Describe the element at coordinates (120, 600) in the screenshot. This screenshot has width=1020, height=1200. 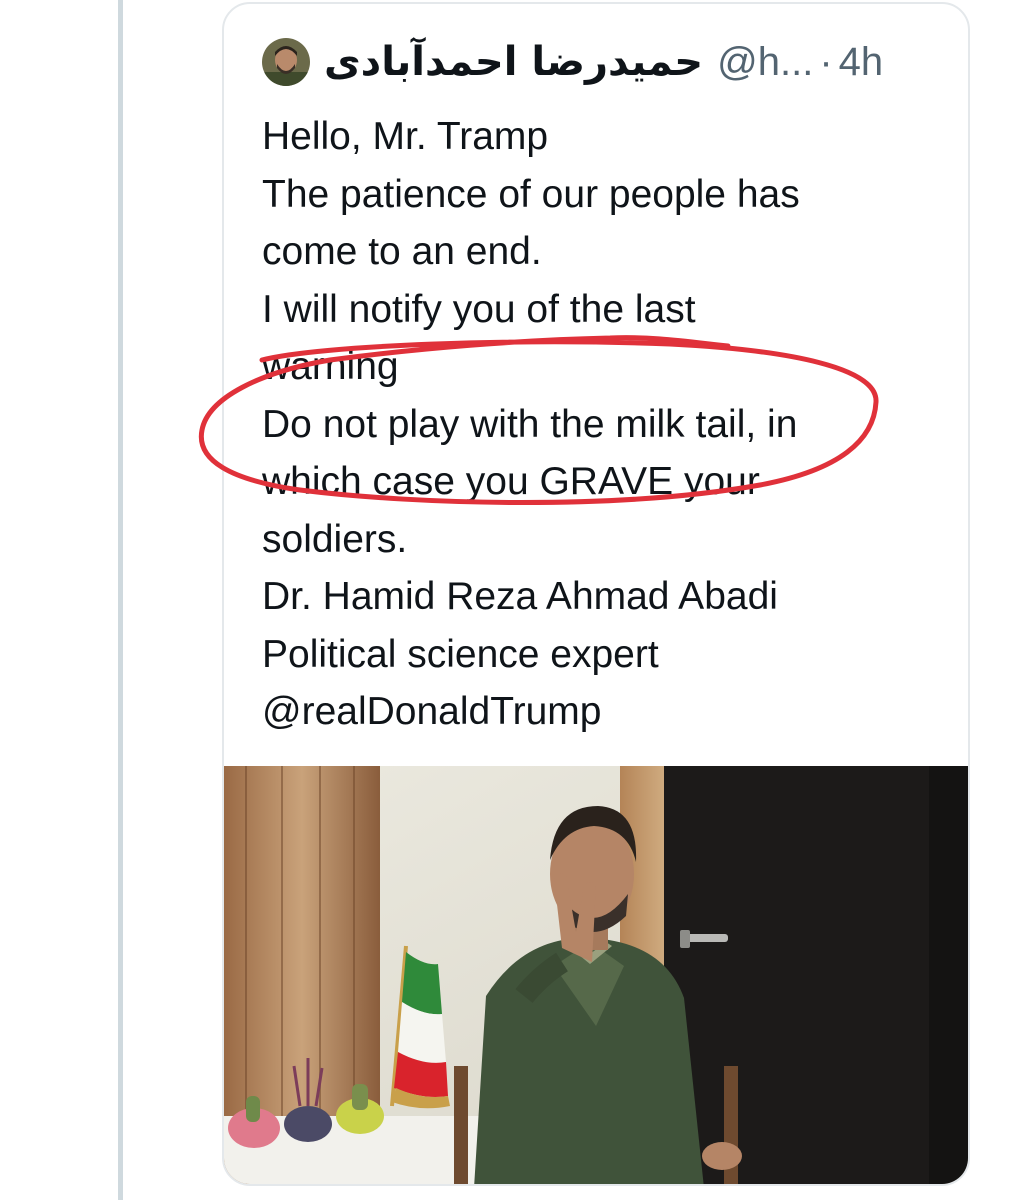
I see `thread-connector-line` at that location.